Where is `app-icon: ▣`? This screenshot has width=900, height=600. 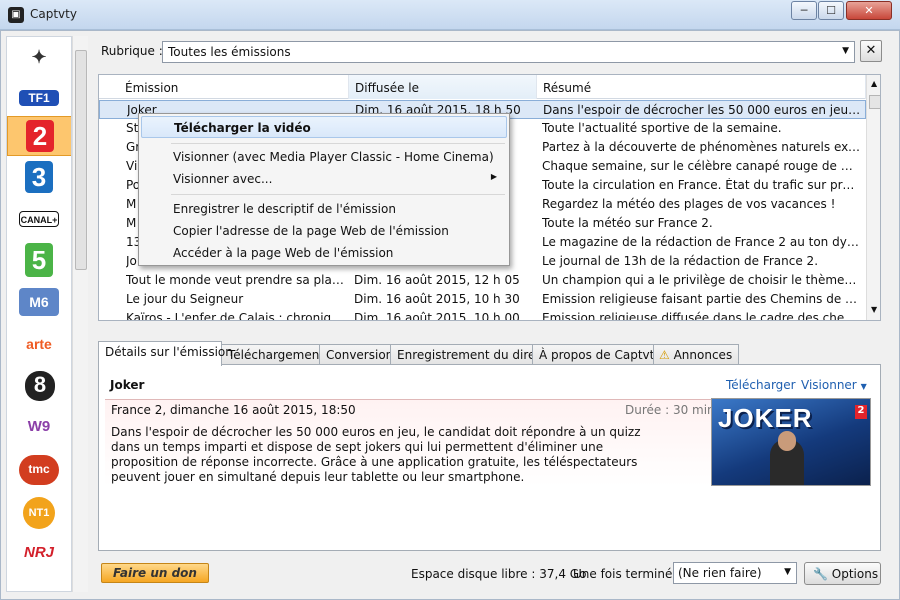 app-icon: ▣ is located at coordinates (16, 15).